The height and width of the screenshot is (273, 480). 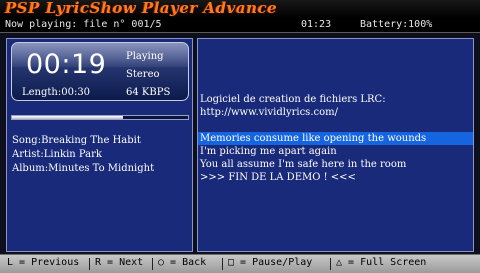 I want to click on lyric-line: I'm picking me apart again, so click(x=268, y=151).